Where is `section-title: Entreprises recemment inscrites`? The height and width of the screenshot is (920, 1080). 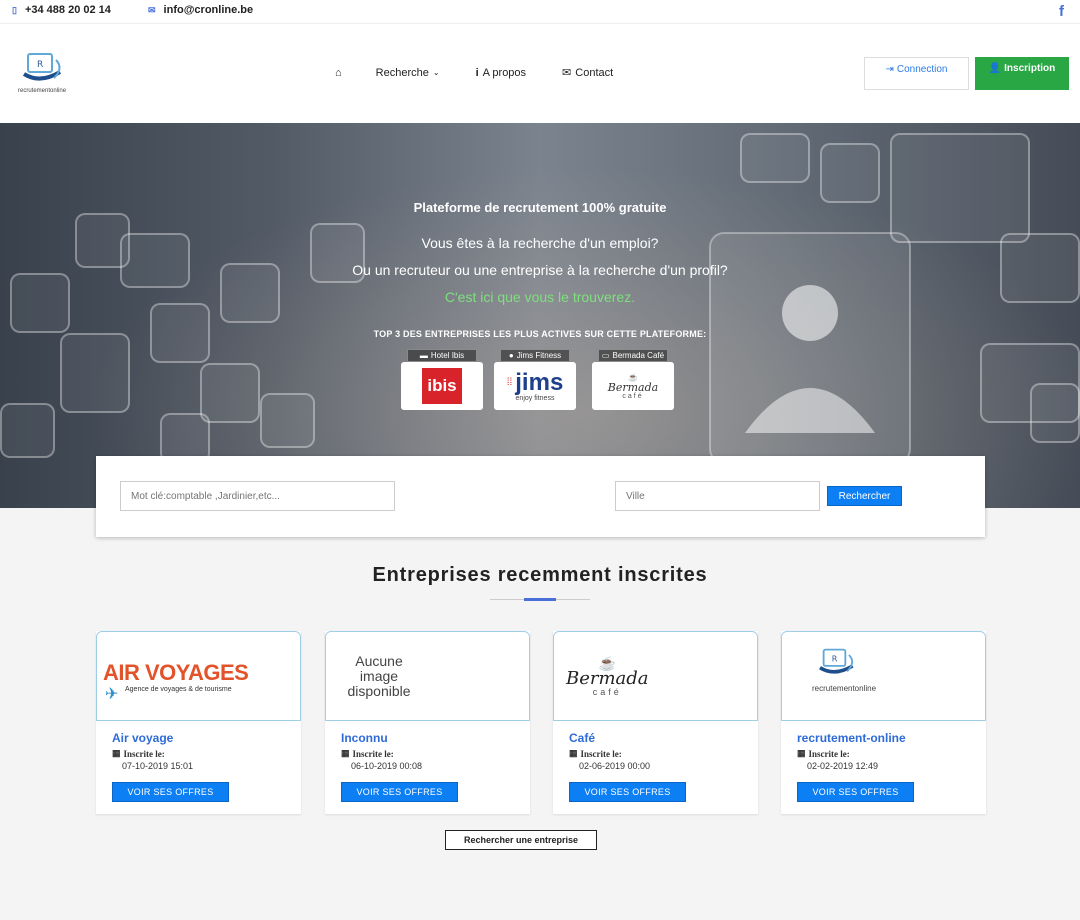 section-title: Entreprises recemment inscrites is located at coordinates (540, 575).